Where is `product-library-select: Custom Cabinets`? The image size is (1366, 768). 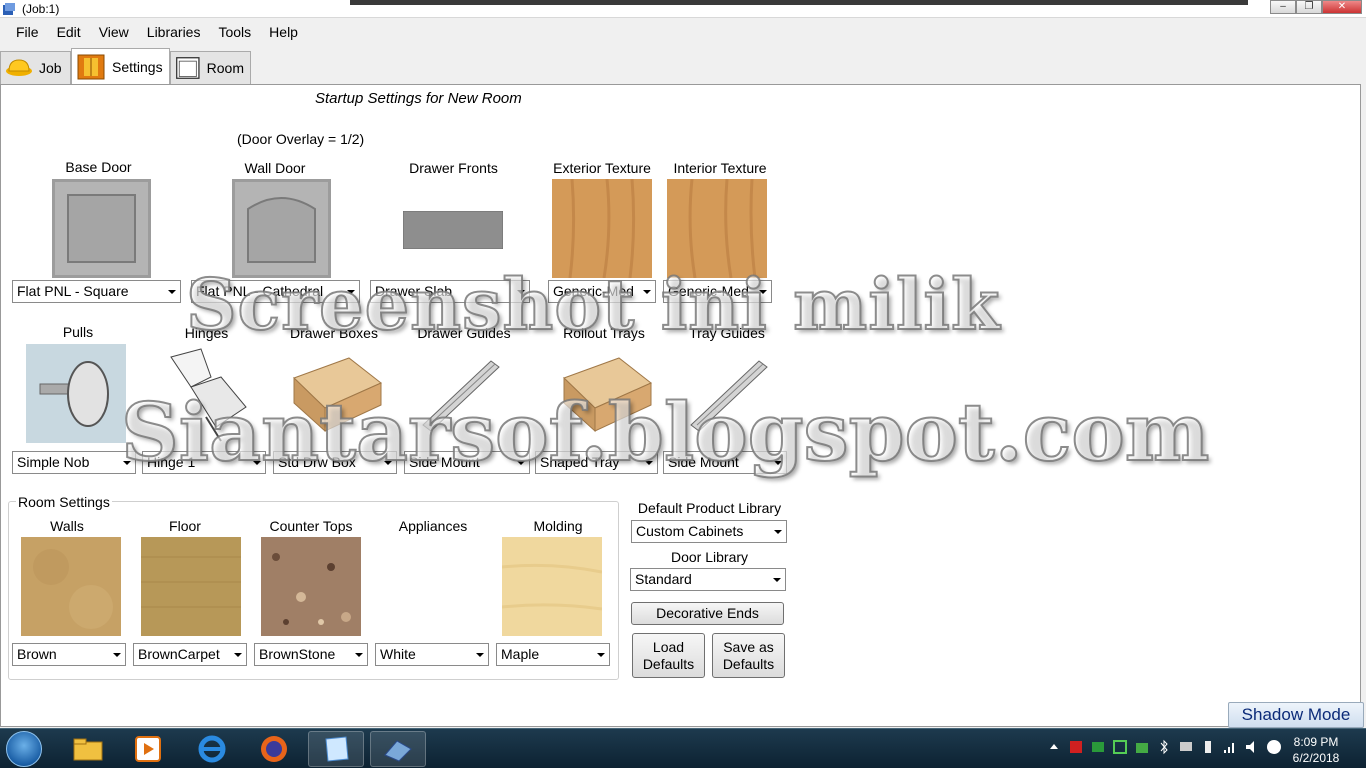 product-library-select: Custom Cabinets is located at coordinates (709, 531).